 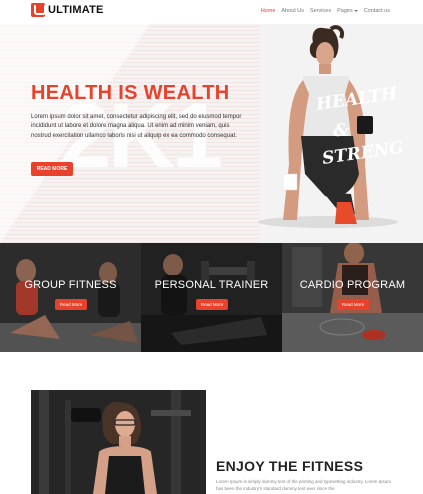 I want to click on nav-item-contact: Contact us, so click(x=377, y=11).